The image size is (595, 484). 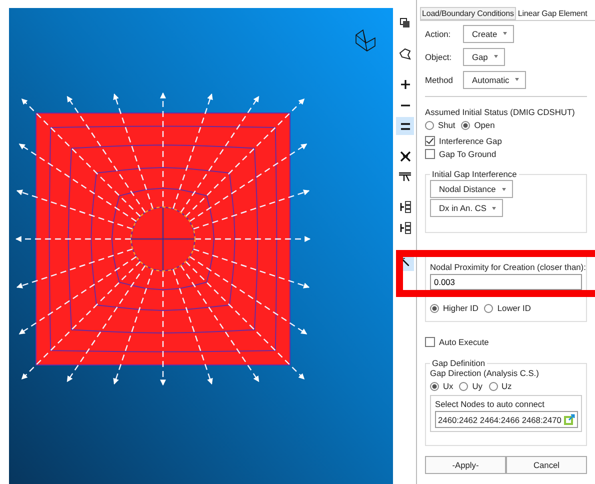 What do you see at coordinates (507, 308) in the screenshot?
I see `radio-option: Lower ID` at bounding box center [507, 308].